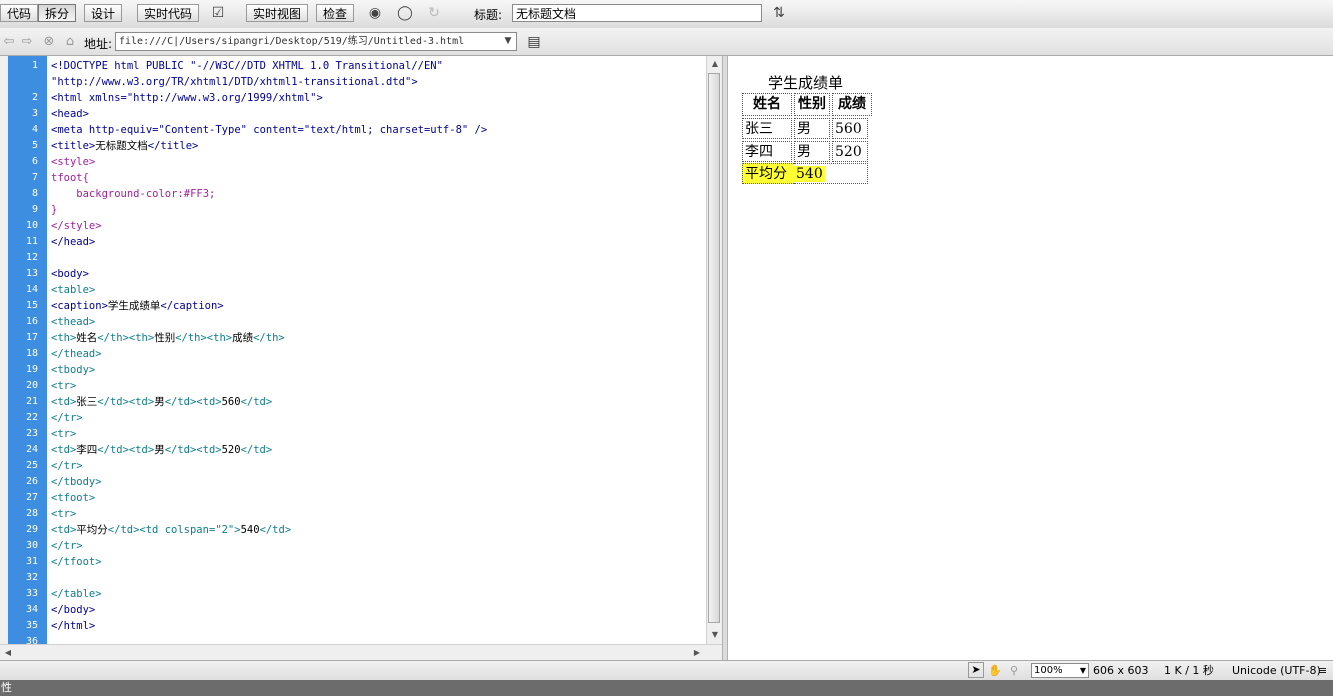  I want to click on code-line: <td>张三</td><td>男</td><td>560</td>, so click(161, 402).